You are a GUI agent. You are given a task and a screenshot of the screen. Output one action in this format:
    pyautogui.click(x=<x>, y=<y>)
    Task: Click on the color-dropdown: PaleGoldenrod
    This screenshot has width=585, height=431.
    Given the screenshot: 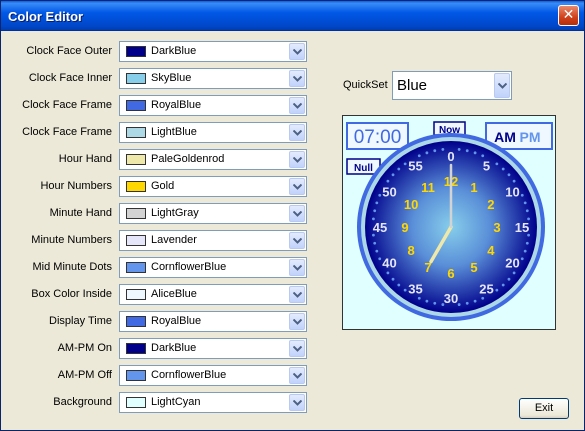 What is the action you would take?
    pyautogui.click(x=213, y=159)
    